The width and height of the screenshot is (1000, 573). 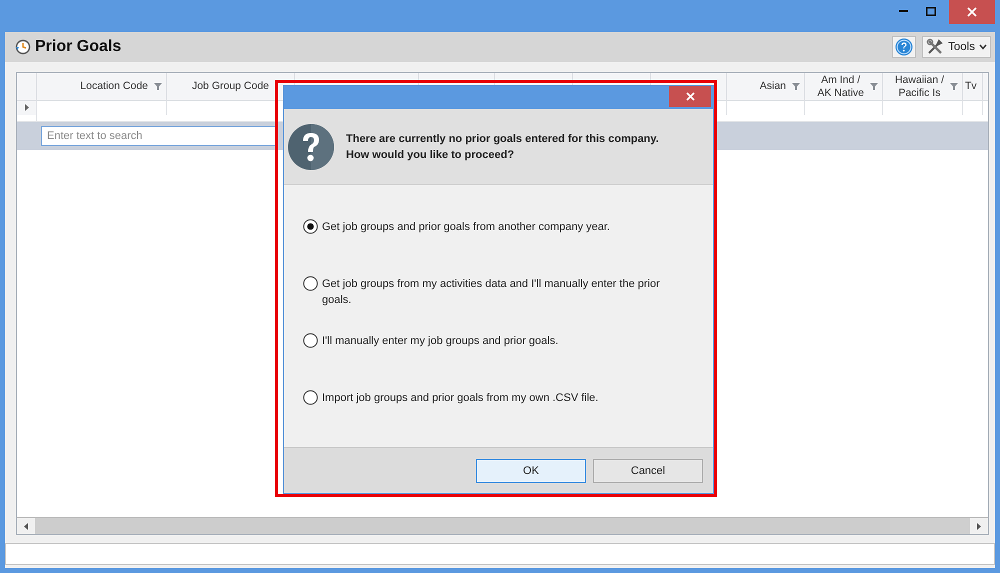 I want to click on radio-option: I'll manually enter my job groups and prior goals., so click(x=500, y=361).